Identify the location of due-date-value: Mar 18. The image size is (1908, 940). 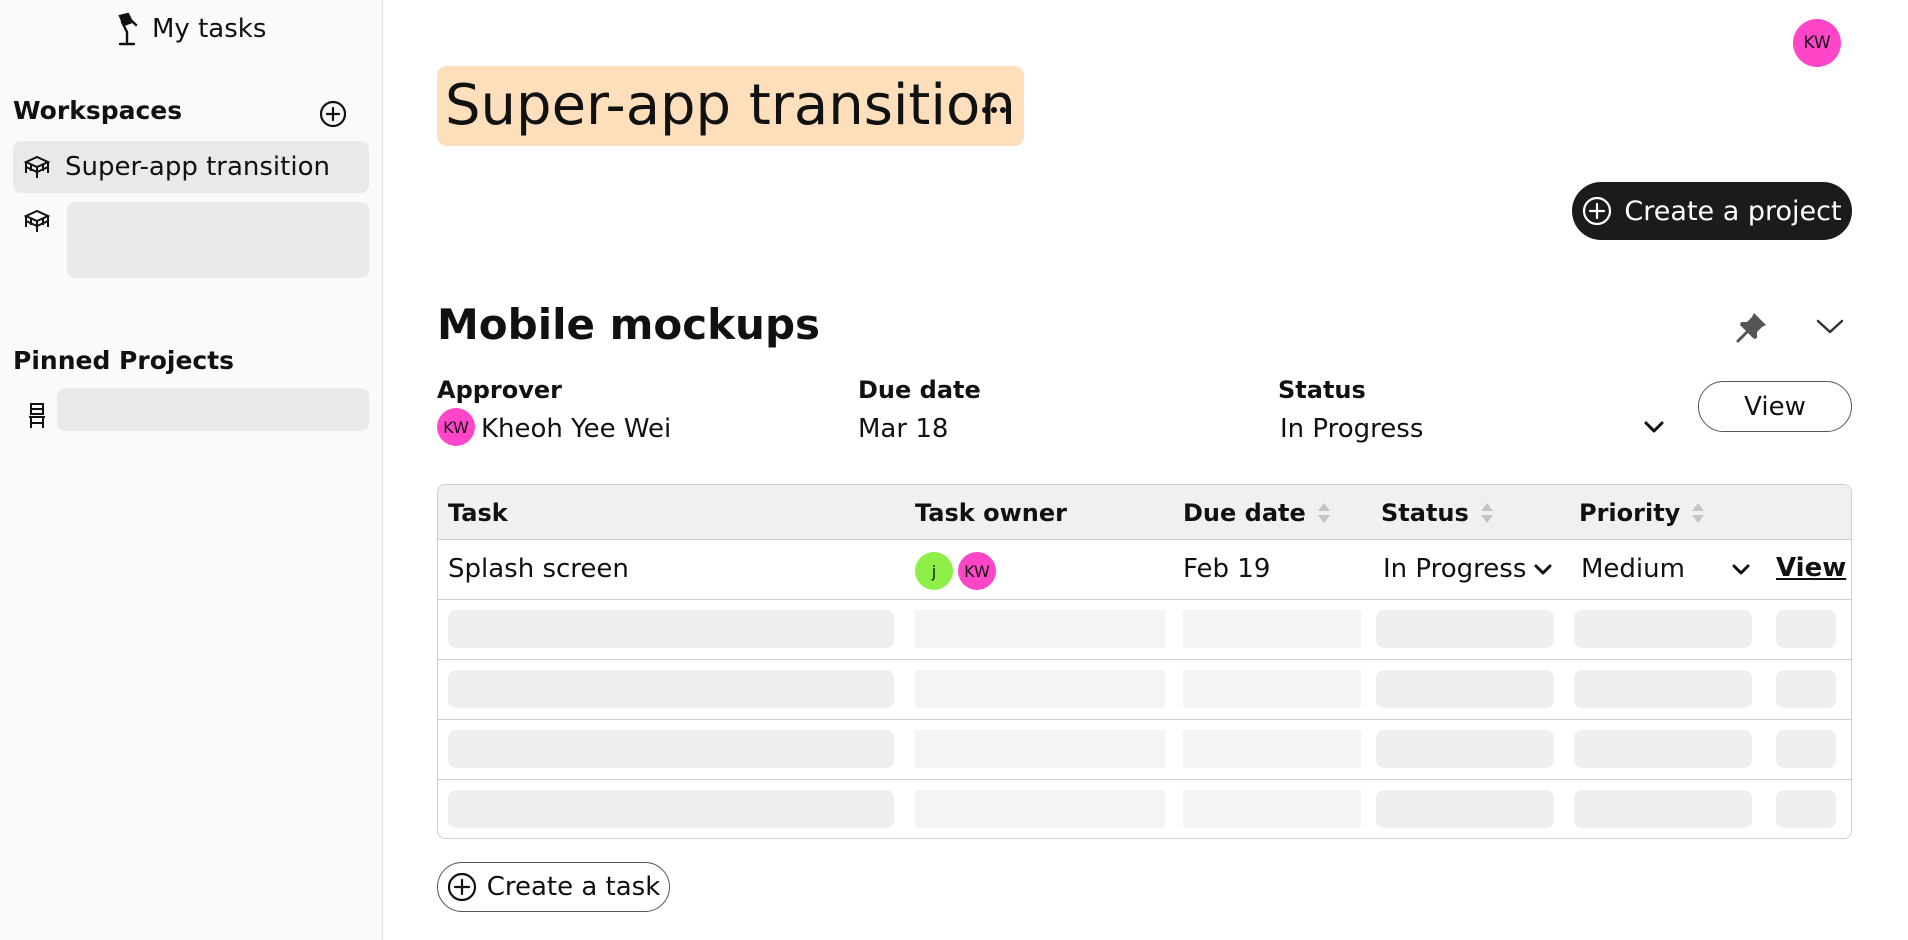
(903, 429).